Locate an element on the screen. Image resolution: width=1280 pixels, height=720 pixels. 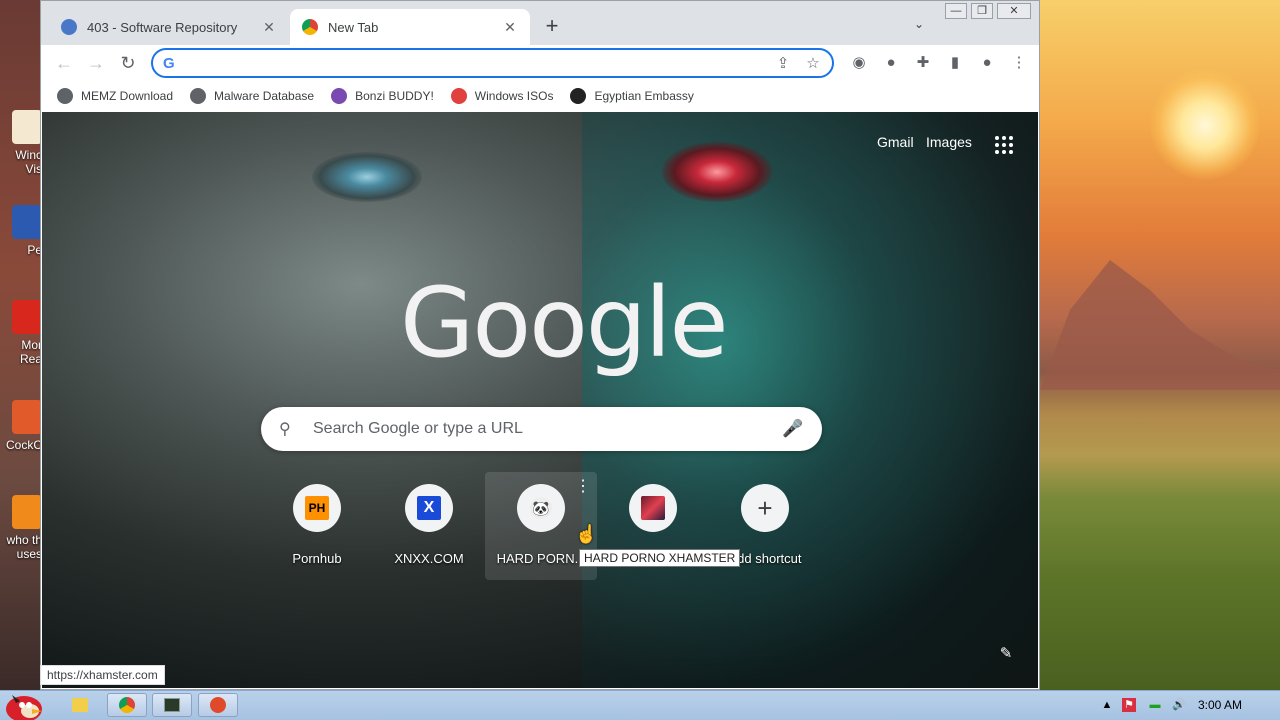
desktop-icon: Winc Vis is located at coordinates (21, 143).